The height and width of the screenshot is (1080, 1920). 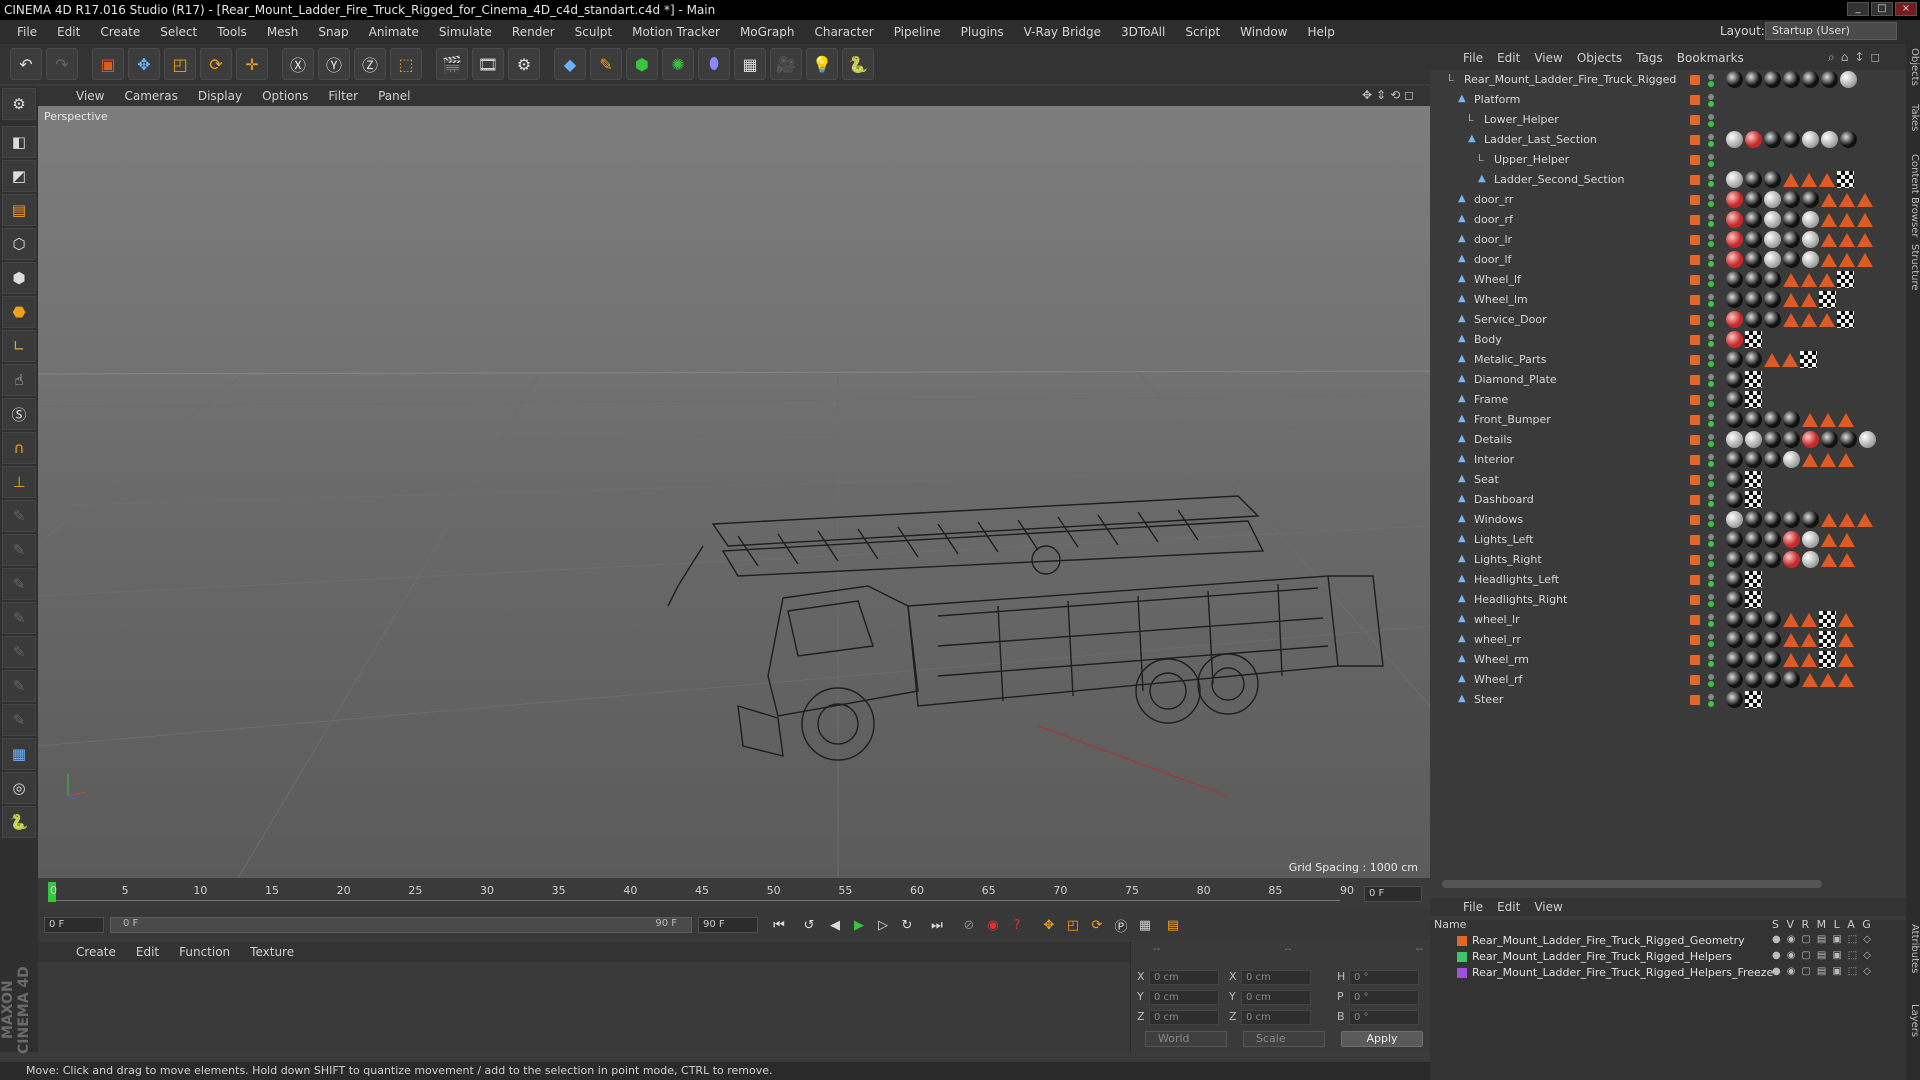 I want to click on sculpt-pull-icon: ✎, so click(x=19, y=550).